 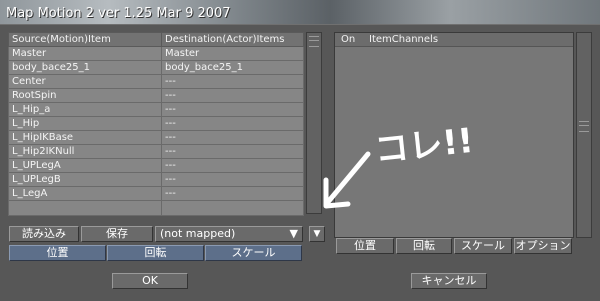 I want to click on table-row: L_Hip_a ---, so click(x=156, y=109).